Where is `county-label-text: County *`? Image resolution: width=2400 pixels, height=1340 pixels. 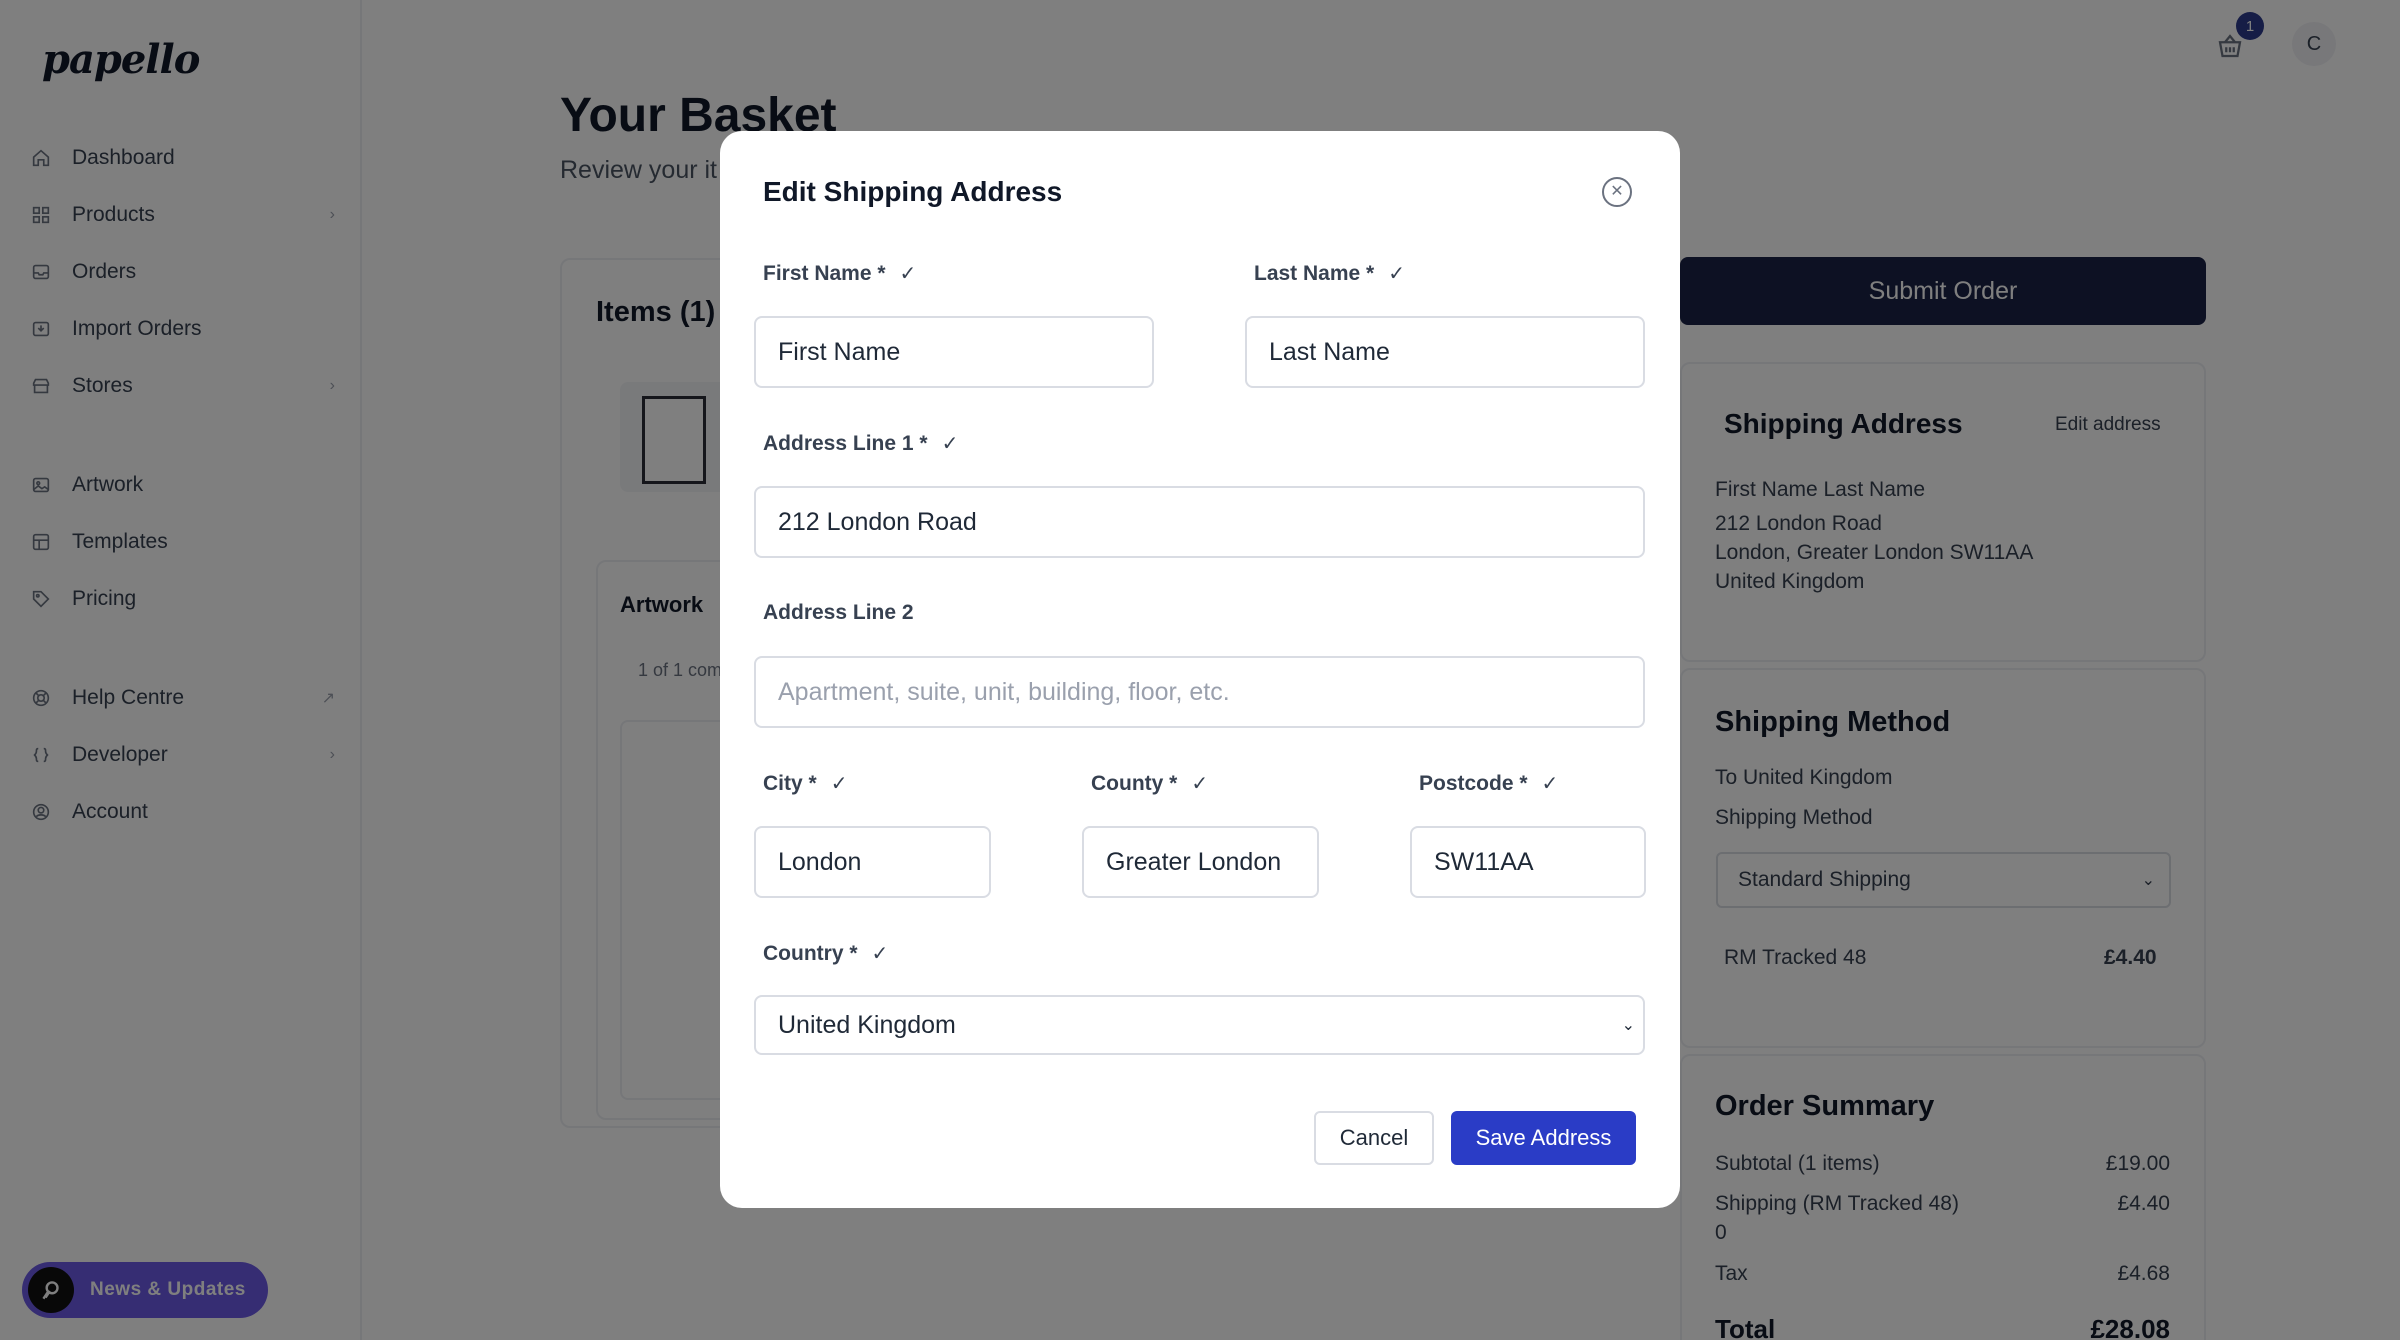
county-label-text: County * is located at coordinates (1134, 783).